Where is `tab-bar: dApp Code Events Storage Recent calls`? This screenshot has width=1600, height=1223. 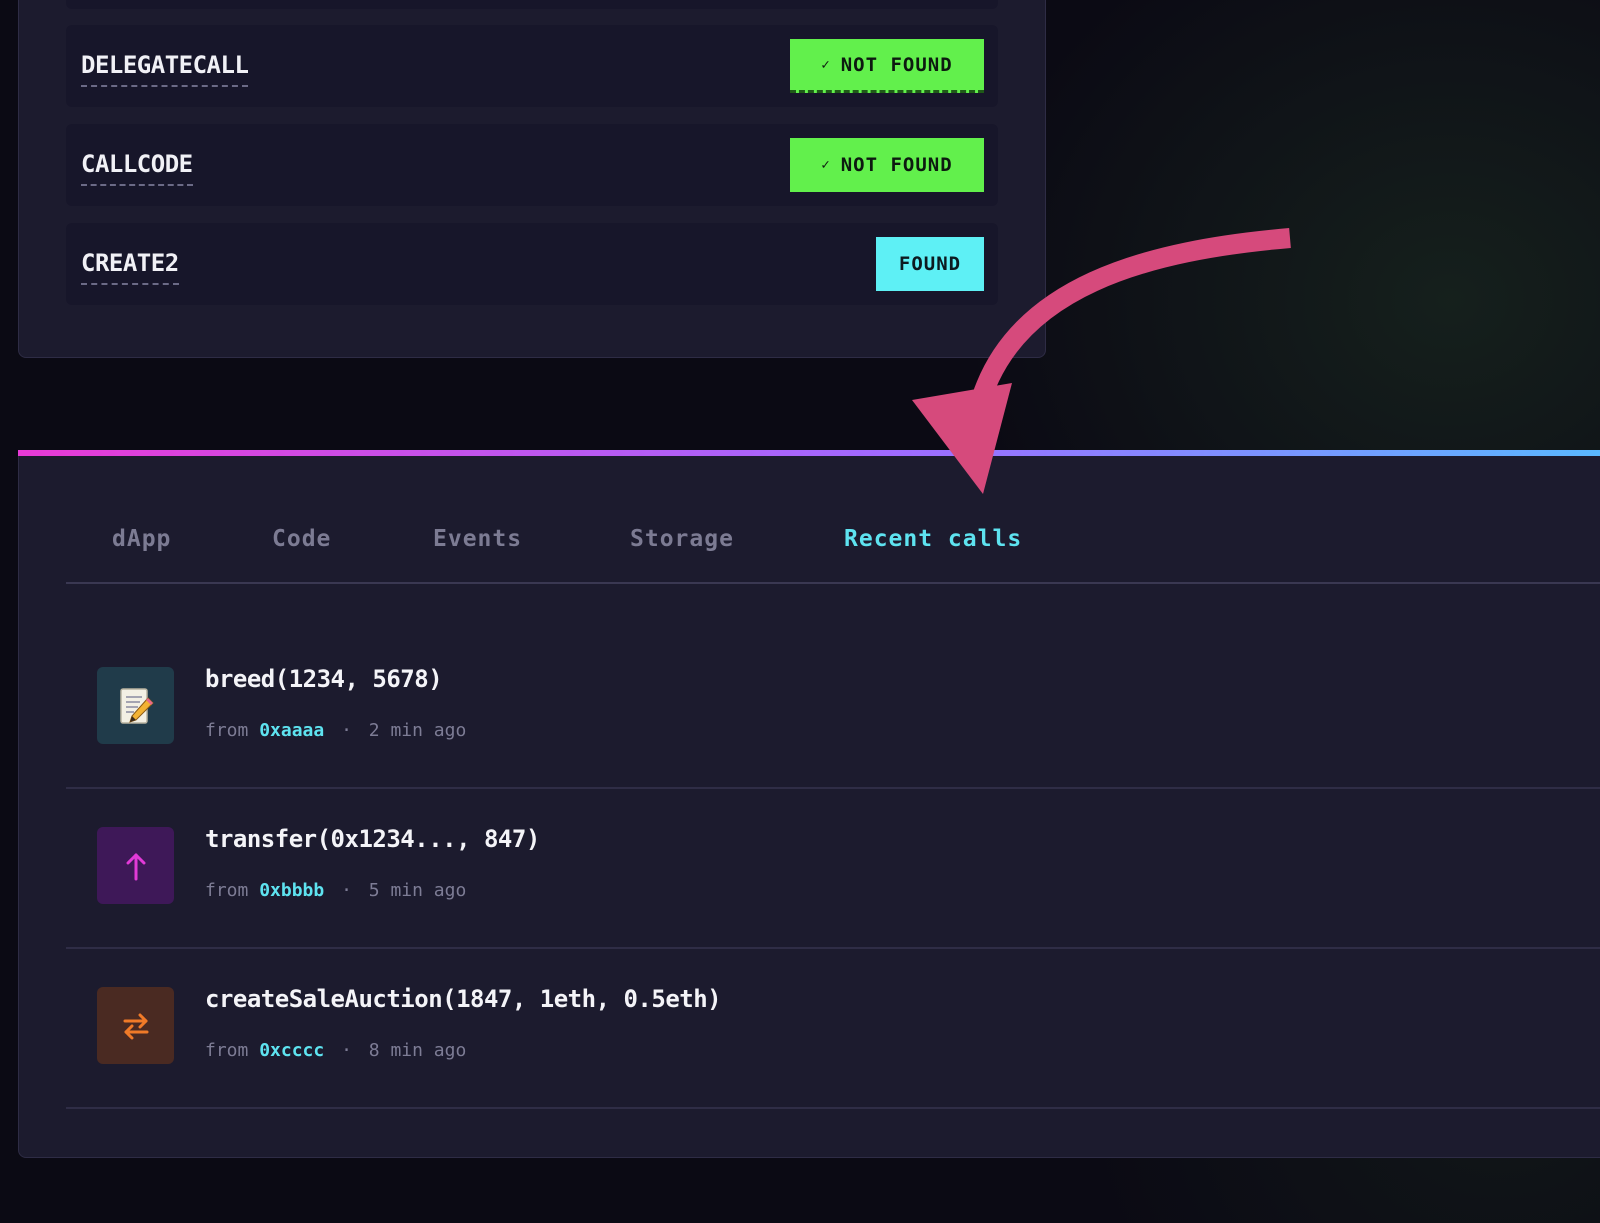
tab-bar: dApp Code Events Storage Recent calls is located at coordinates (833, 540).